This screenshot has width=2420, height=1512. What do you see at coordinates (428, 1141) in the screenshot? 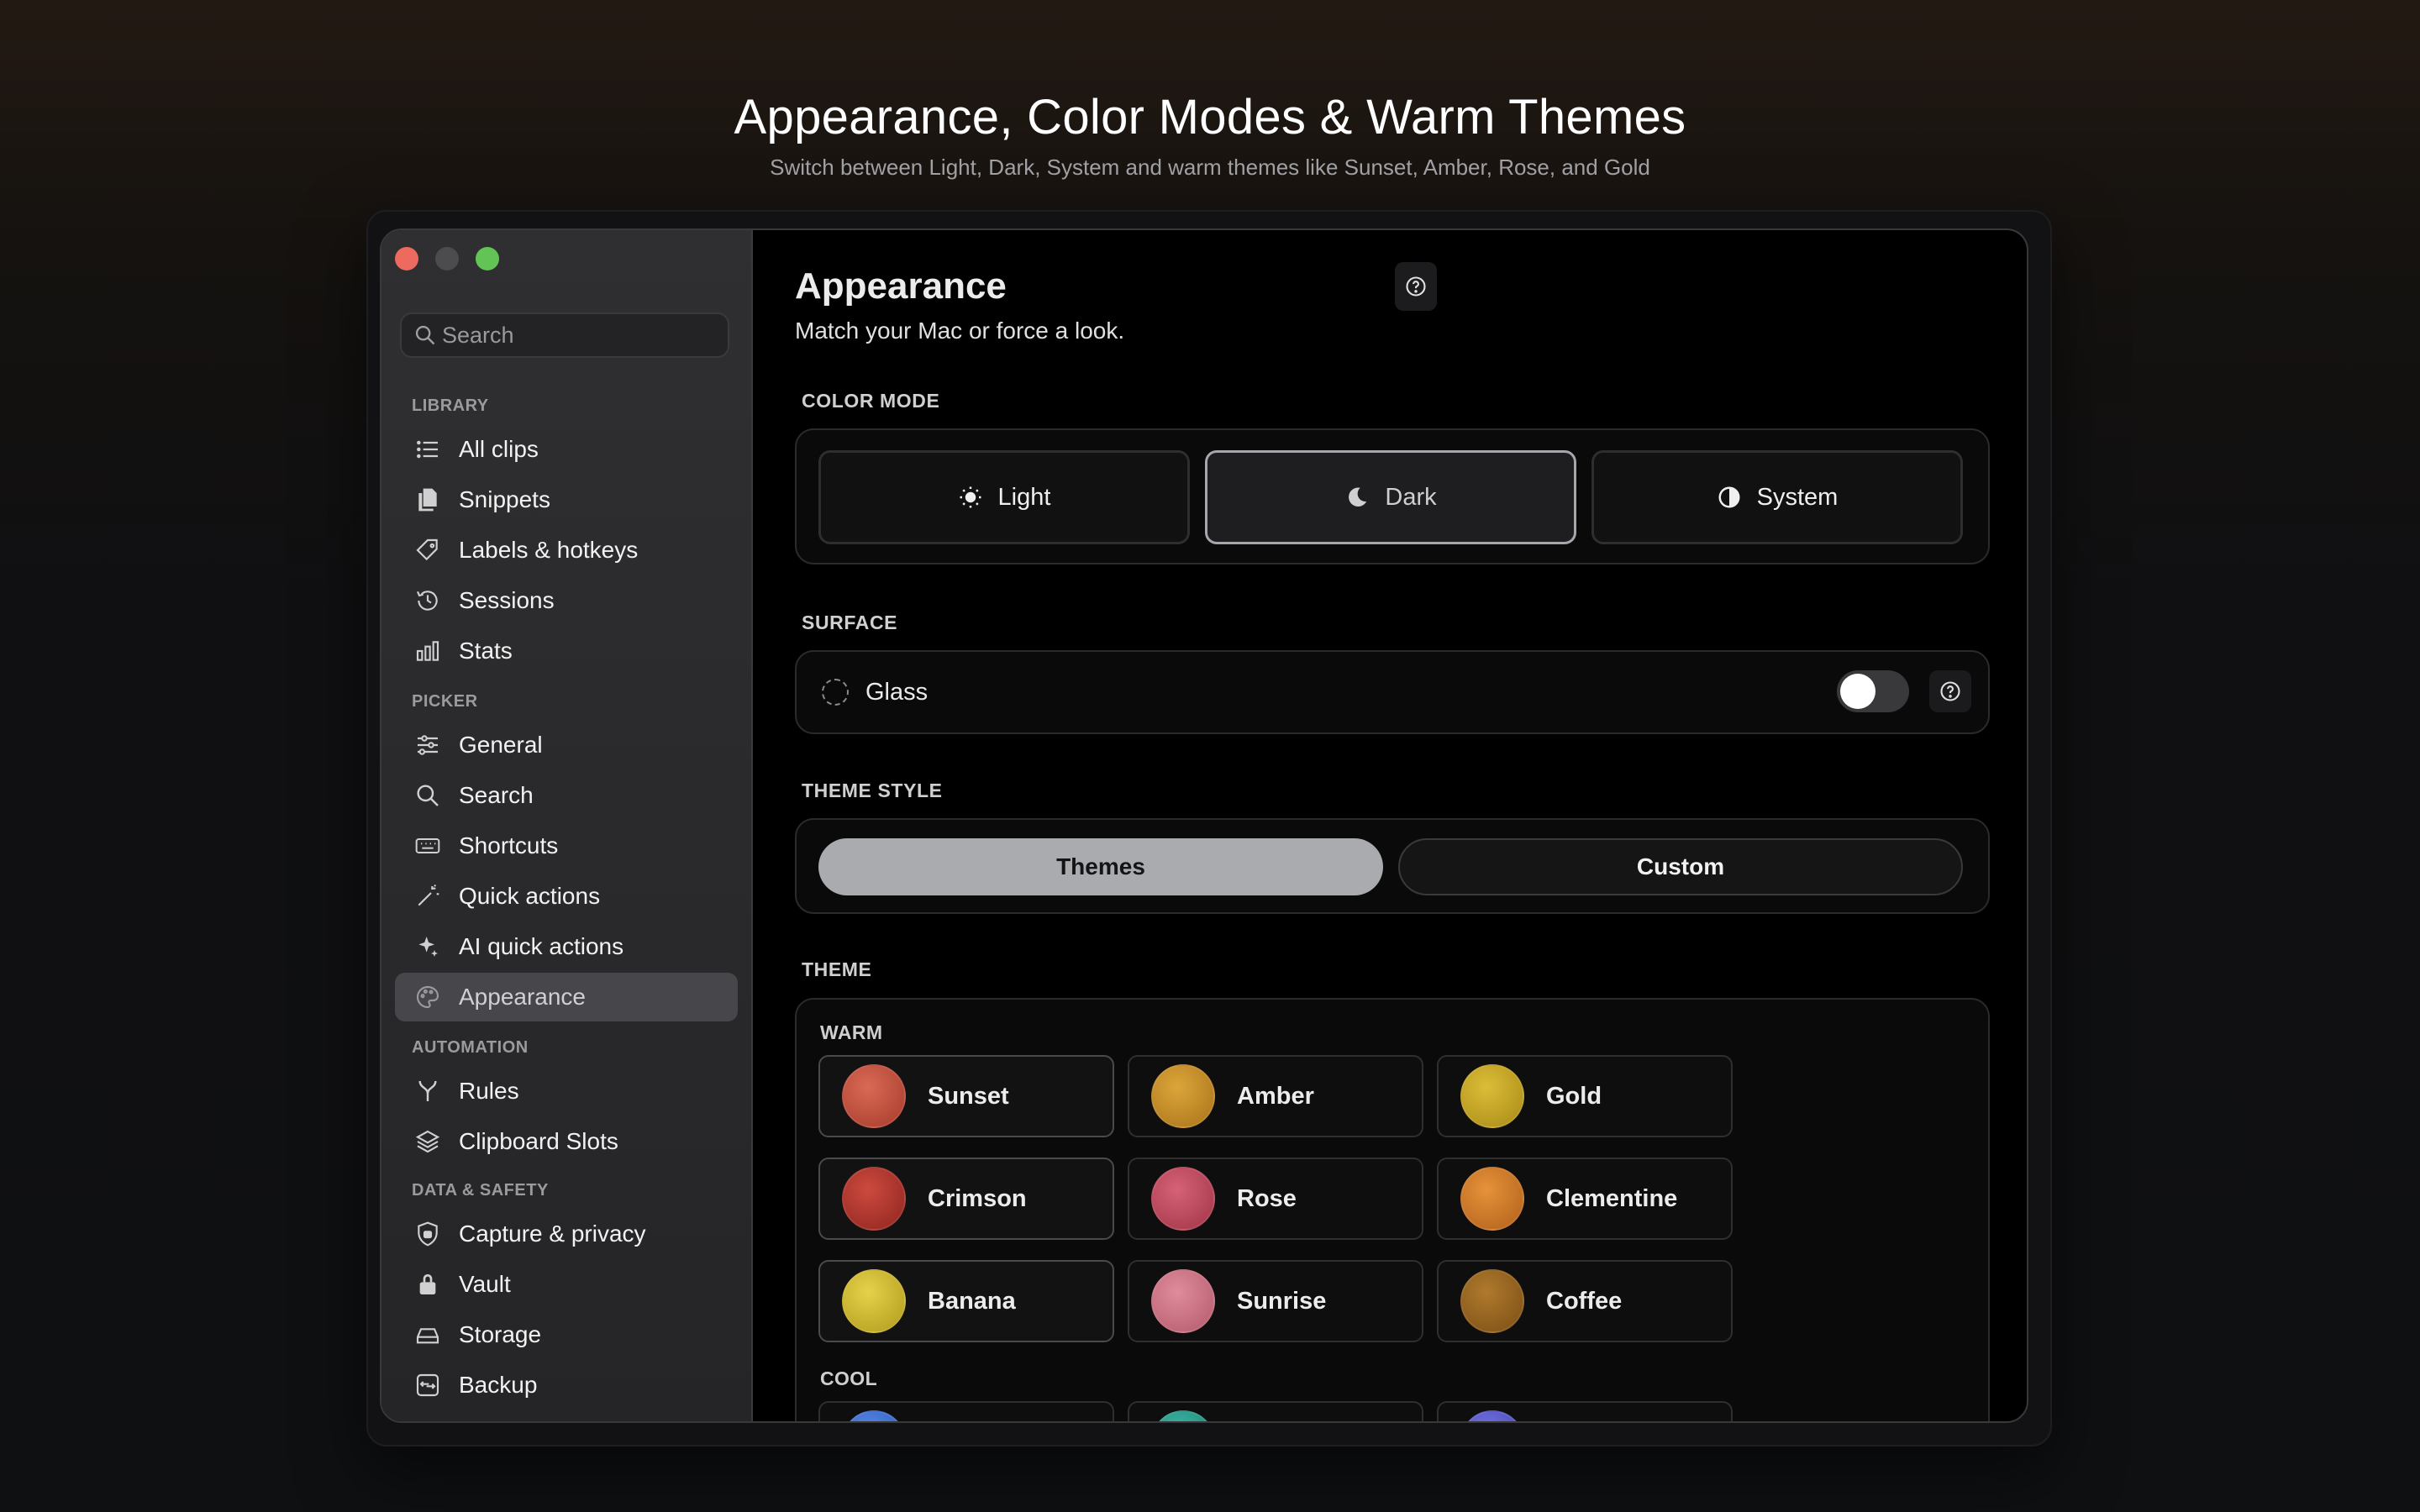
I see `layers-icon` at bounding box center [428, 1141].